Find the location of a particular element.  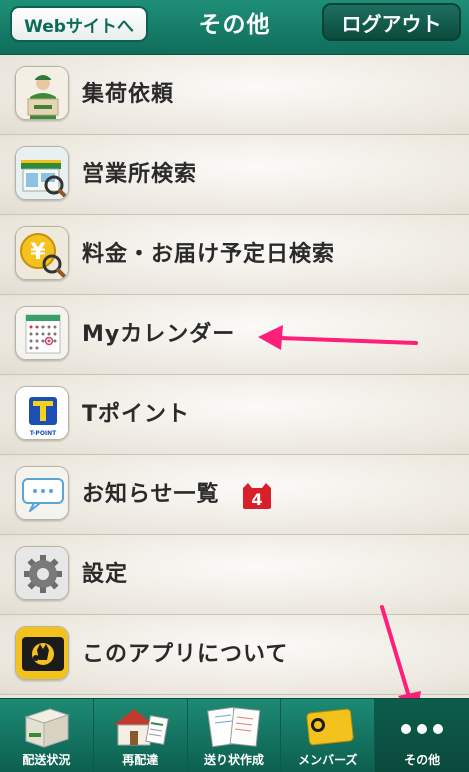

tab-label: メンバーズ is located at coordinates (328, 760).